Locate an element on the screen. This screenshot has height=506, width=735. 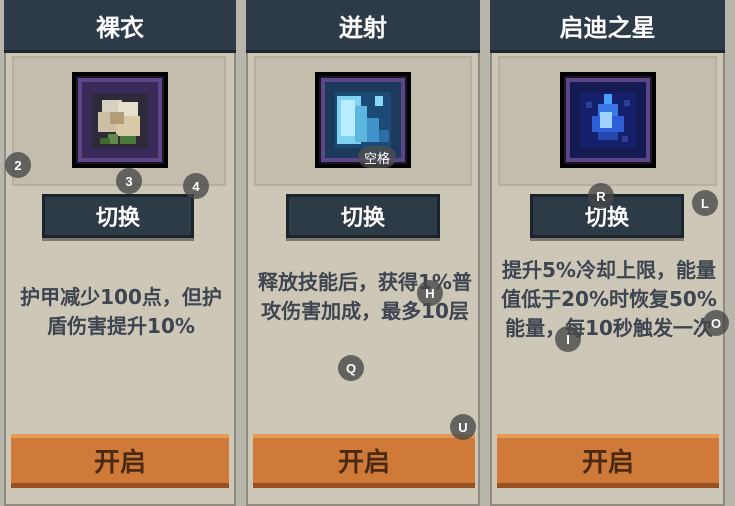
blue-star-gem-icon is located at coordinates (608, 120).